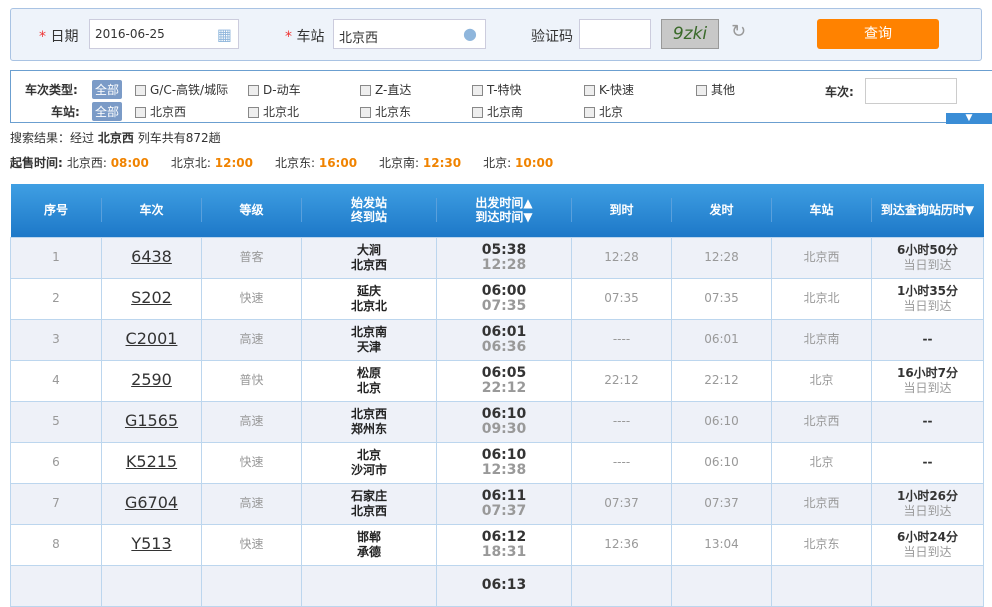 This screenshot has width=992, height=607. What do you see at coordinates (385, 89) in the screenshot?
I see `type-option: Z-直达` at bounding box center [385, 89].